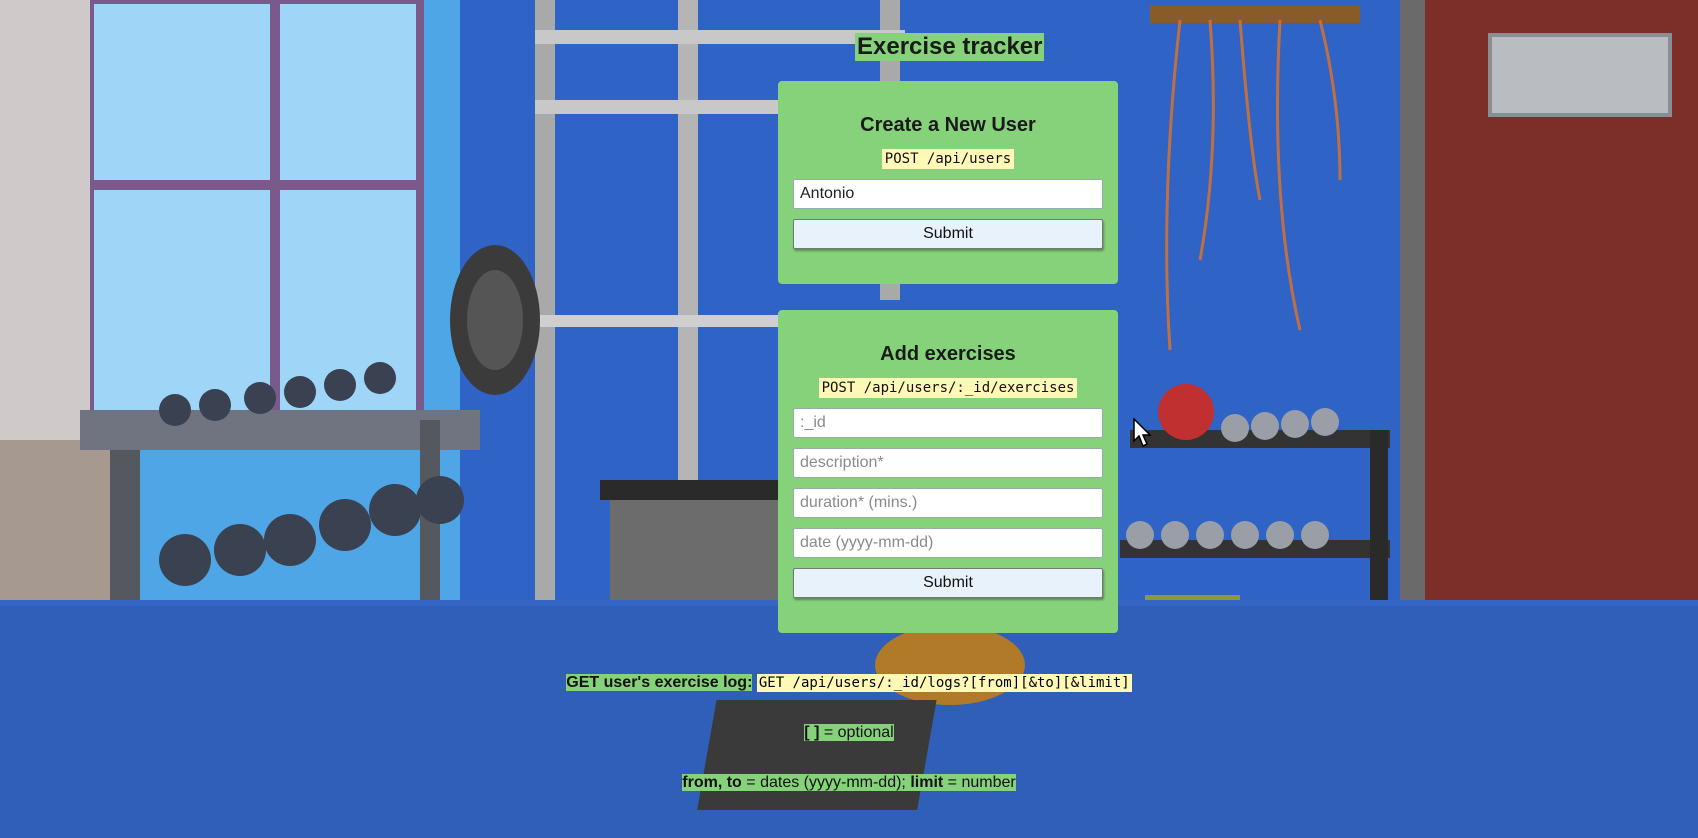 The image size is (1698, 838). Describe the element at coordinates (948, 234) in the screenshot. I see `create-user-submit-button: Submit` at that location.